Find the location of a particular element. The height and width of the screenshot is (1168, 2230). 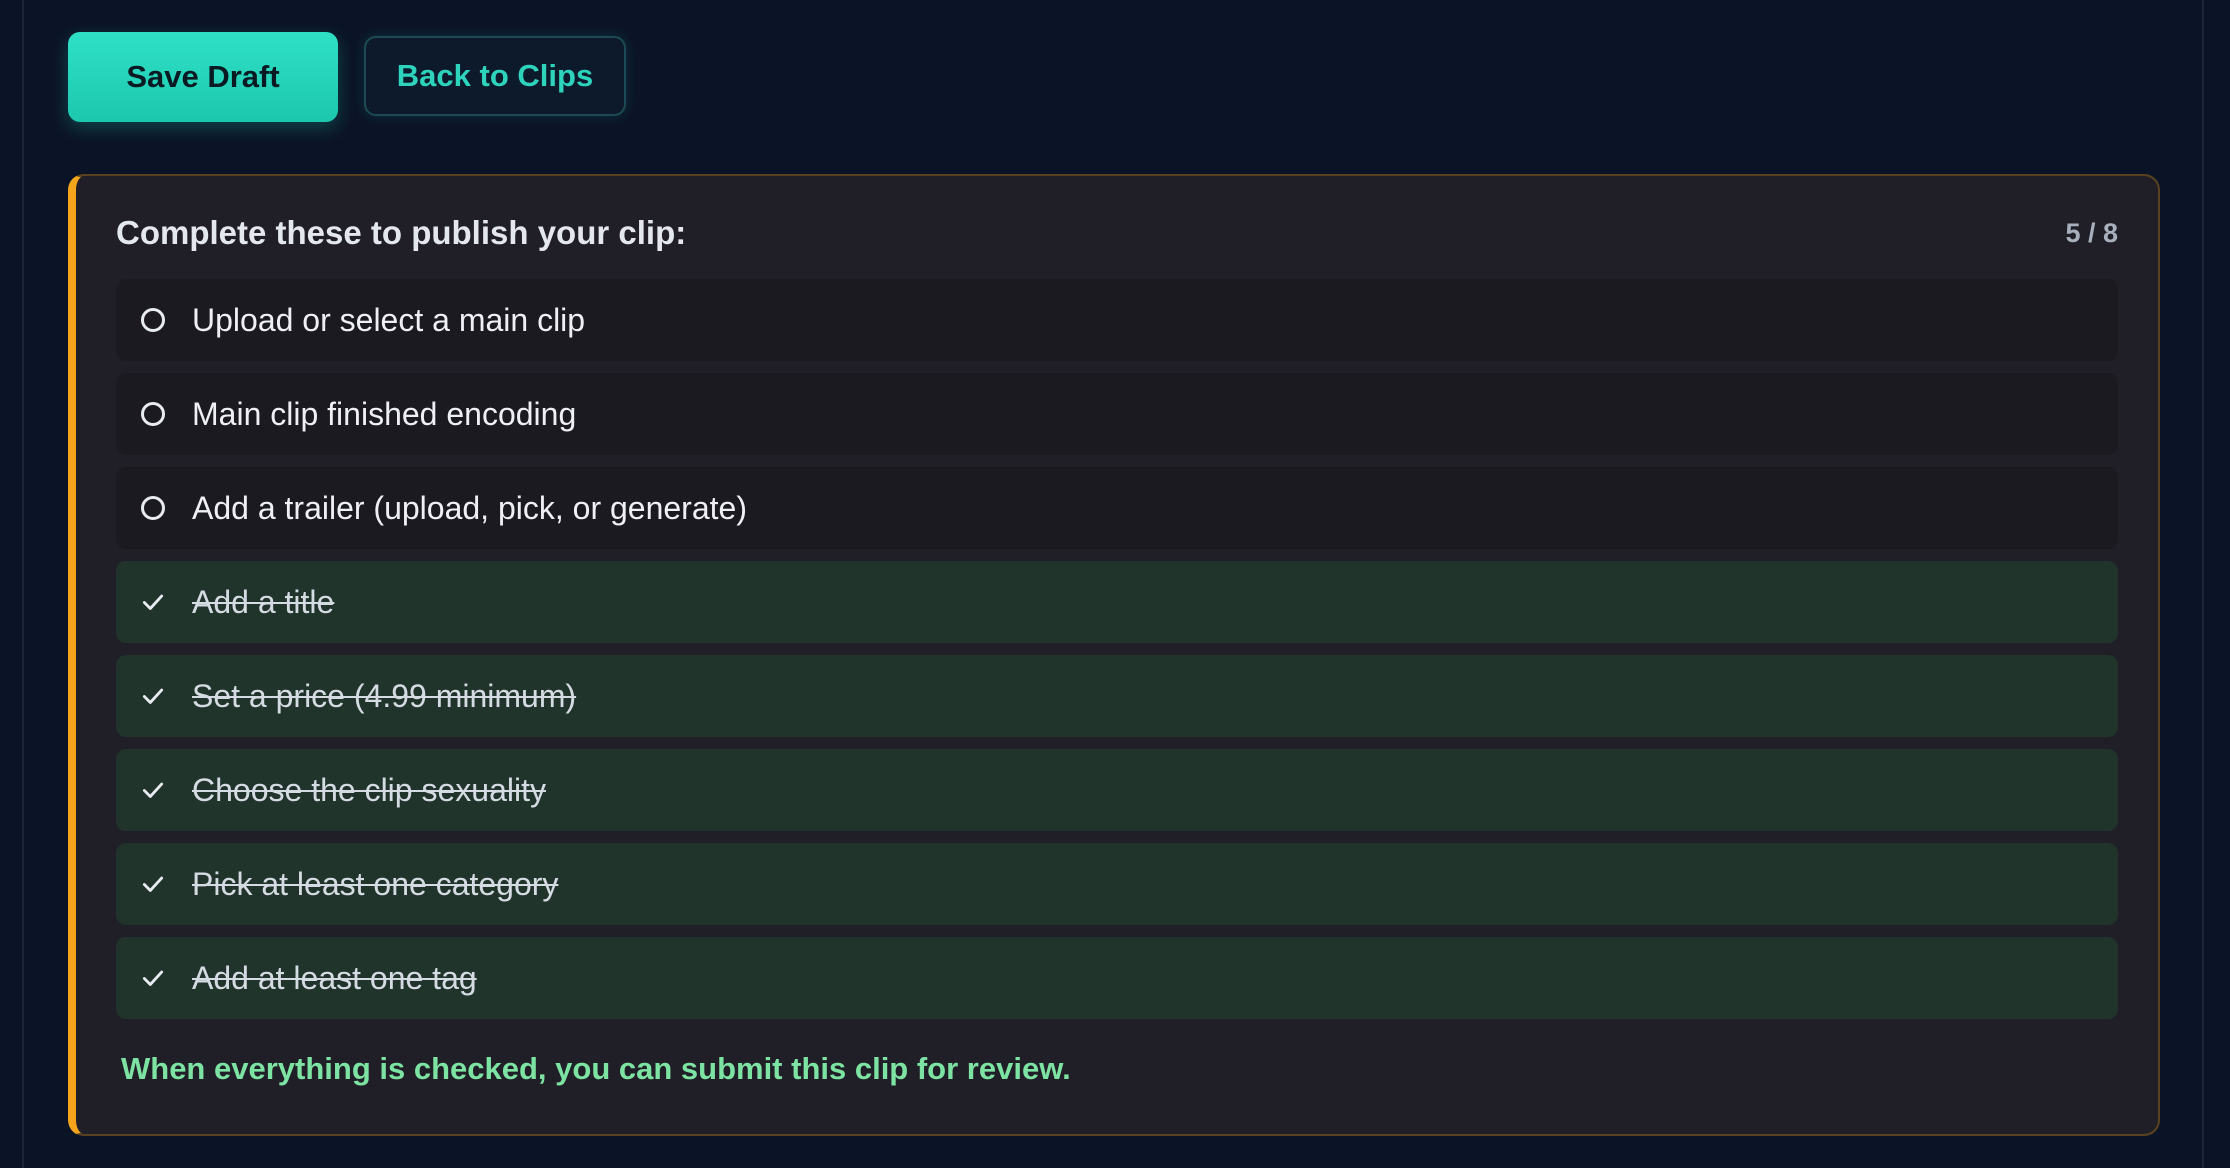

save-draft-button: Save Draft is located at coordinates (203, 77).